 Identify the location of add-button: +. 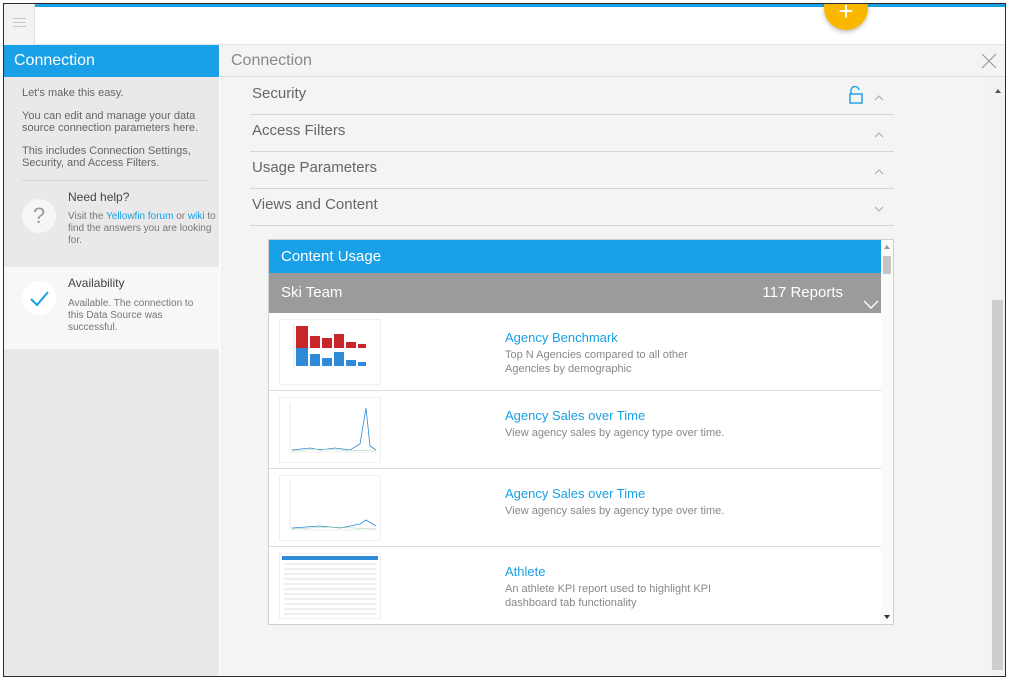
(846, 17).